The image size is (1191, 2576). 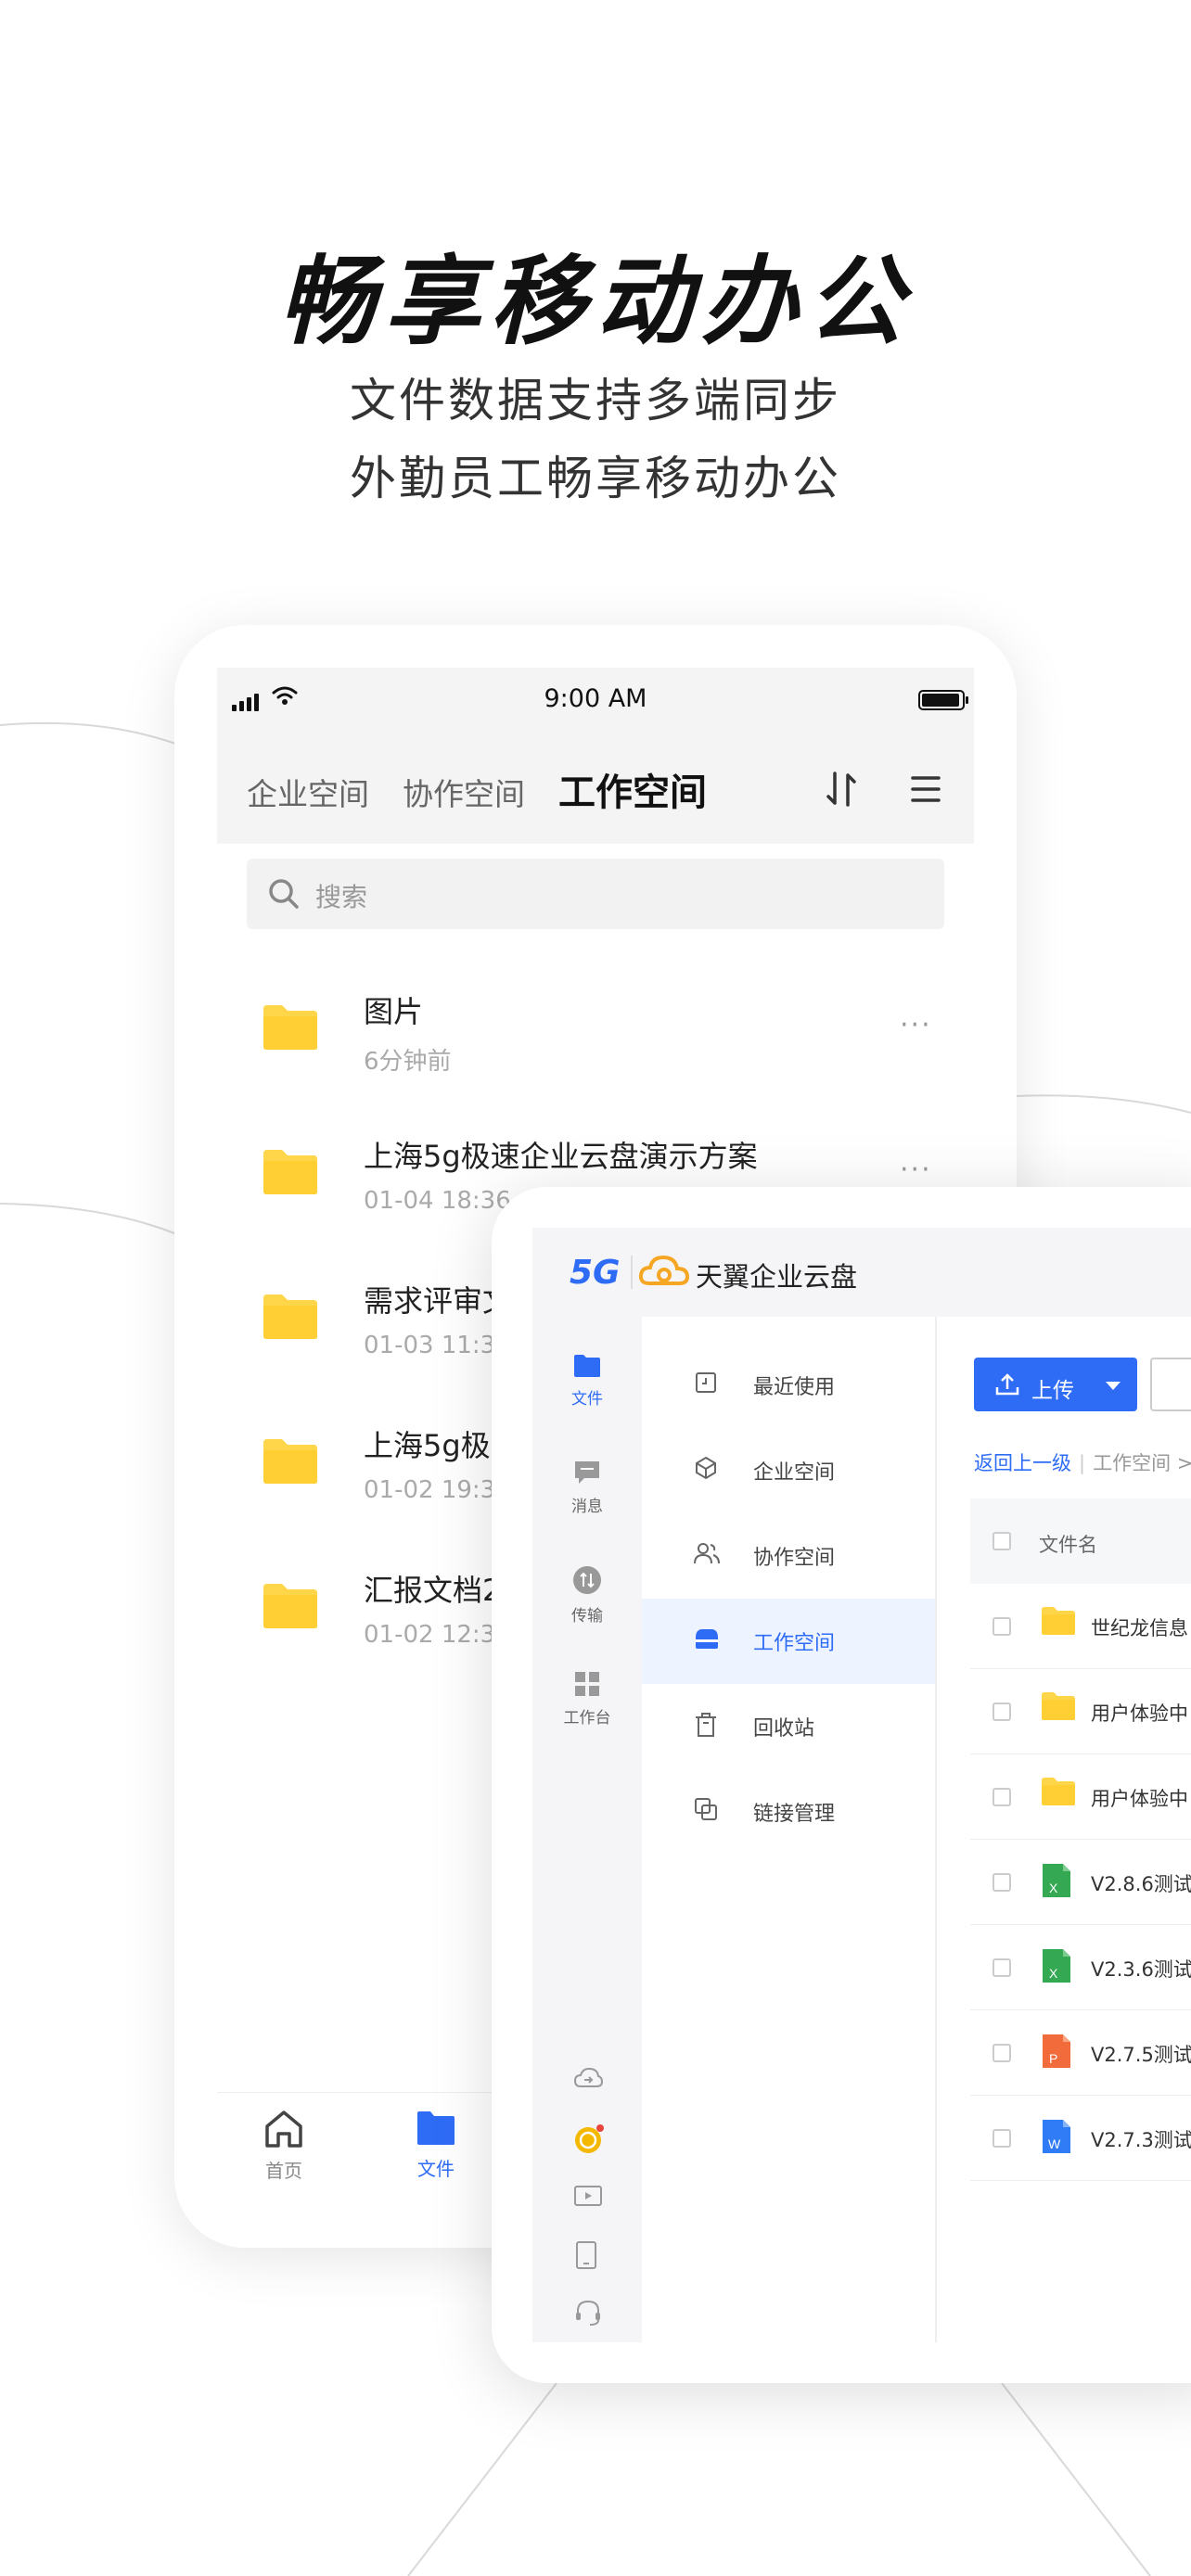 I want to click on file-name: 图片, so click(x=394, y=1011).